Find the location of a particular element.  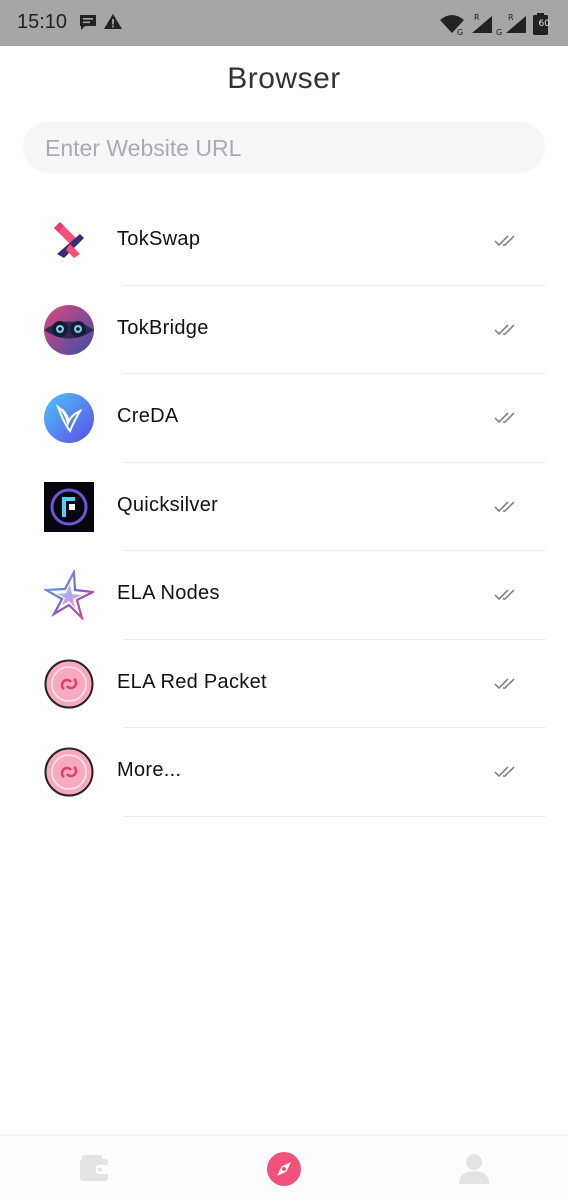

list-item-label: TokSwap is located at coordinates (159, 239).